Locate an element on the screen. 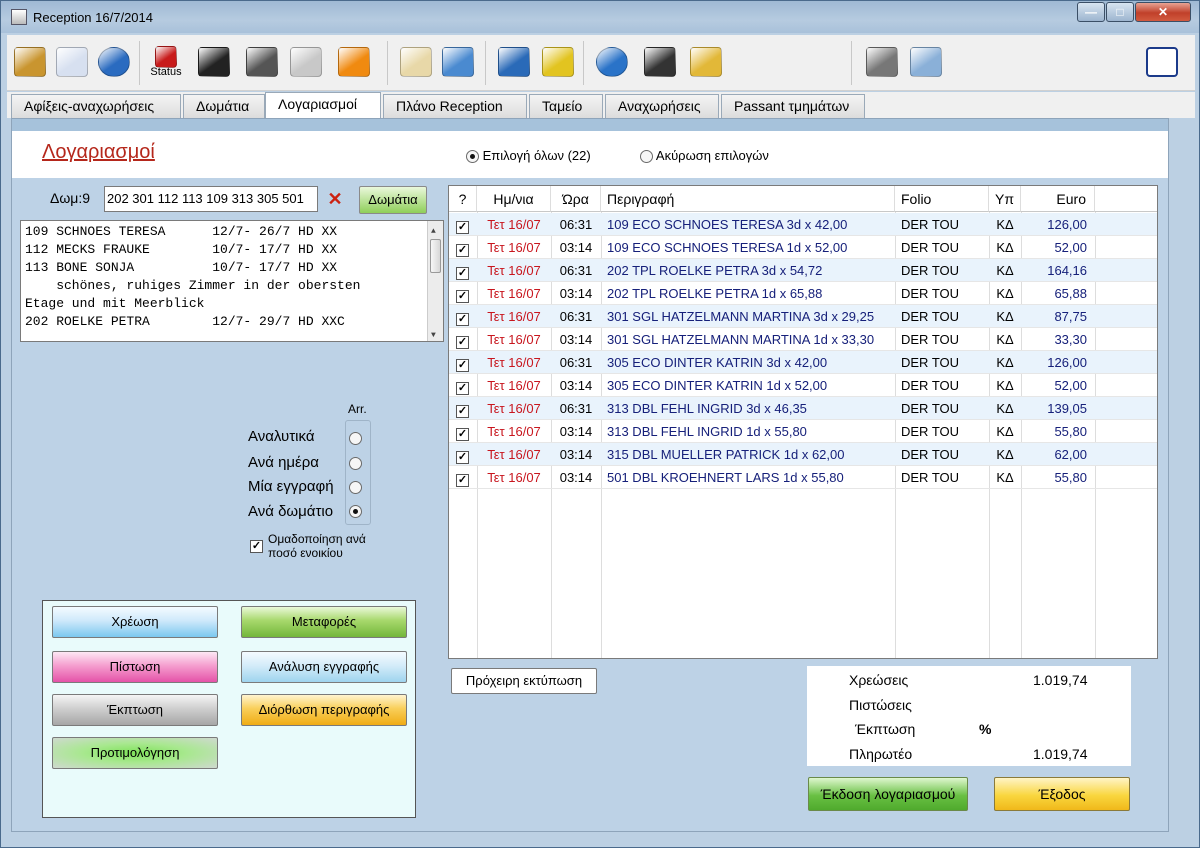 The height and width of the screenshot is (848, 1200). draft-print-button: Πρόχειρη εκτύπωση is located at coordinates (524, 681).